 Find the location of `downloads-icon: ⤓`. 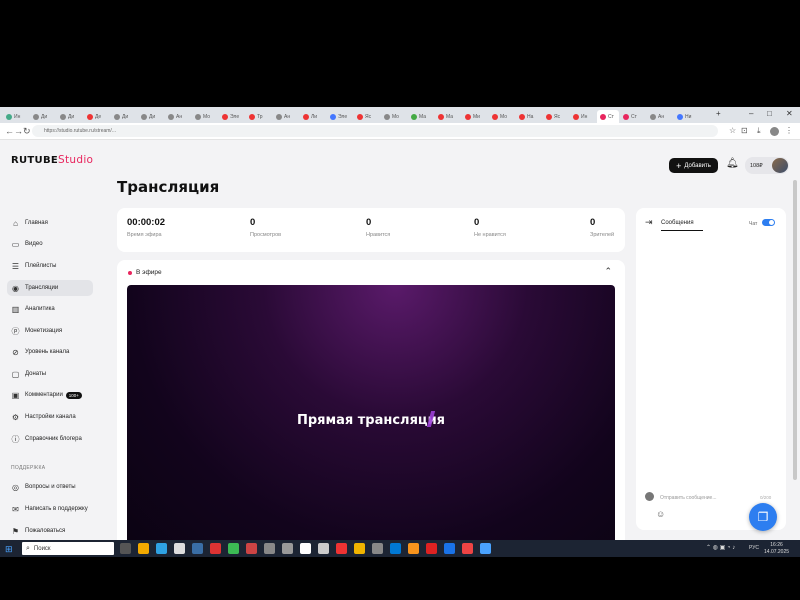

downloads-icon: ⤓ is located at coordinates (759, 131).